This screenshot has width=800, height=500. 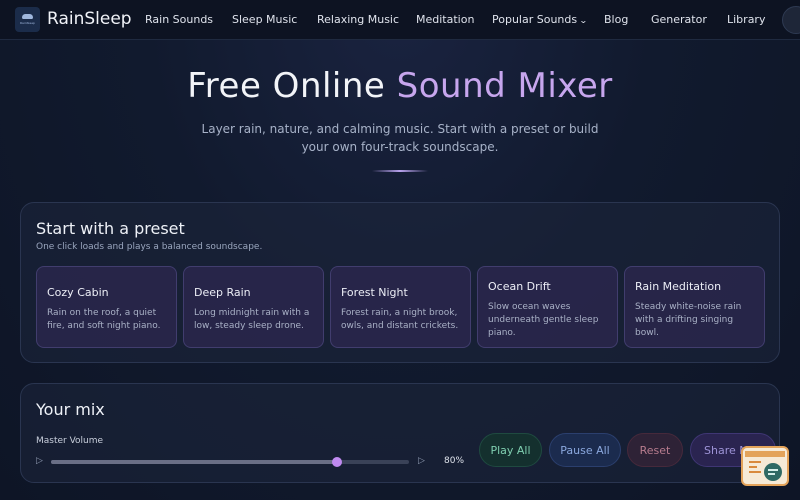 What do you see at coordinates (27, 16) in the screenshot?
I see `cloud-icon` at bounding box center [27, 16].